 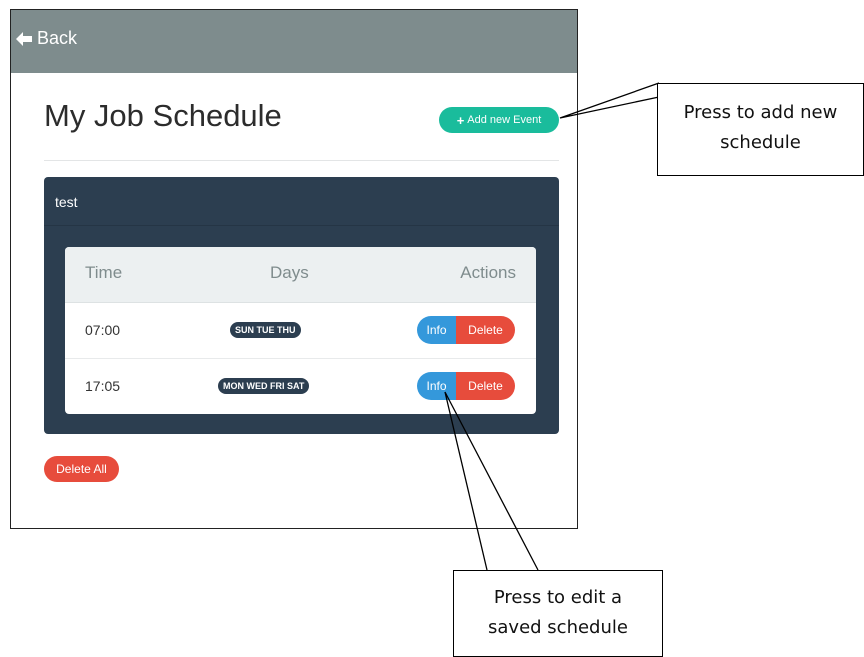 What do you see at coordinates (760, 112) in the screenshot?
I see `callout-add-line1: Press to add new` at bounding box center [760, 112].